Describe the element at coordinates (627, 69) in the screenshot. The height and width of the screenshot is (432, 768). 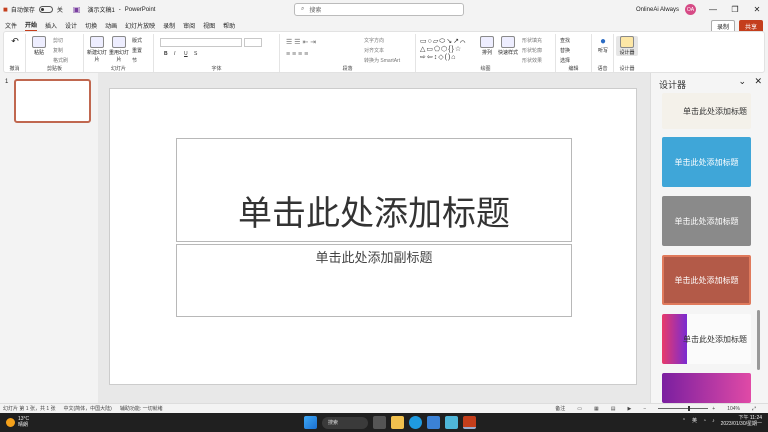
I see `designer-group-label: 设计器` at that location.